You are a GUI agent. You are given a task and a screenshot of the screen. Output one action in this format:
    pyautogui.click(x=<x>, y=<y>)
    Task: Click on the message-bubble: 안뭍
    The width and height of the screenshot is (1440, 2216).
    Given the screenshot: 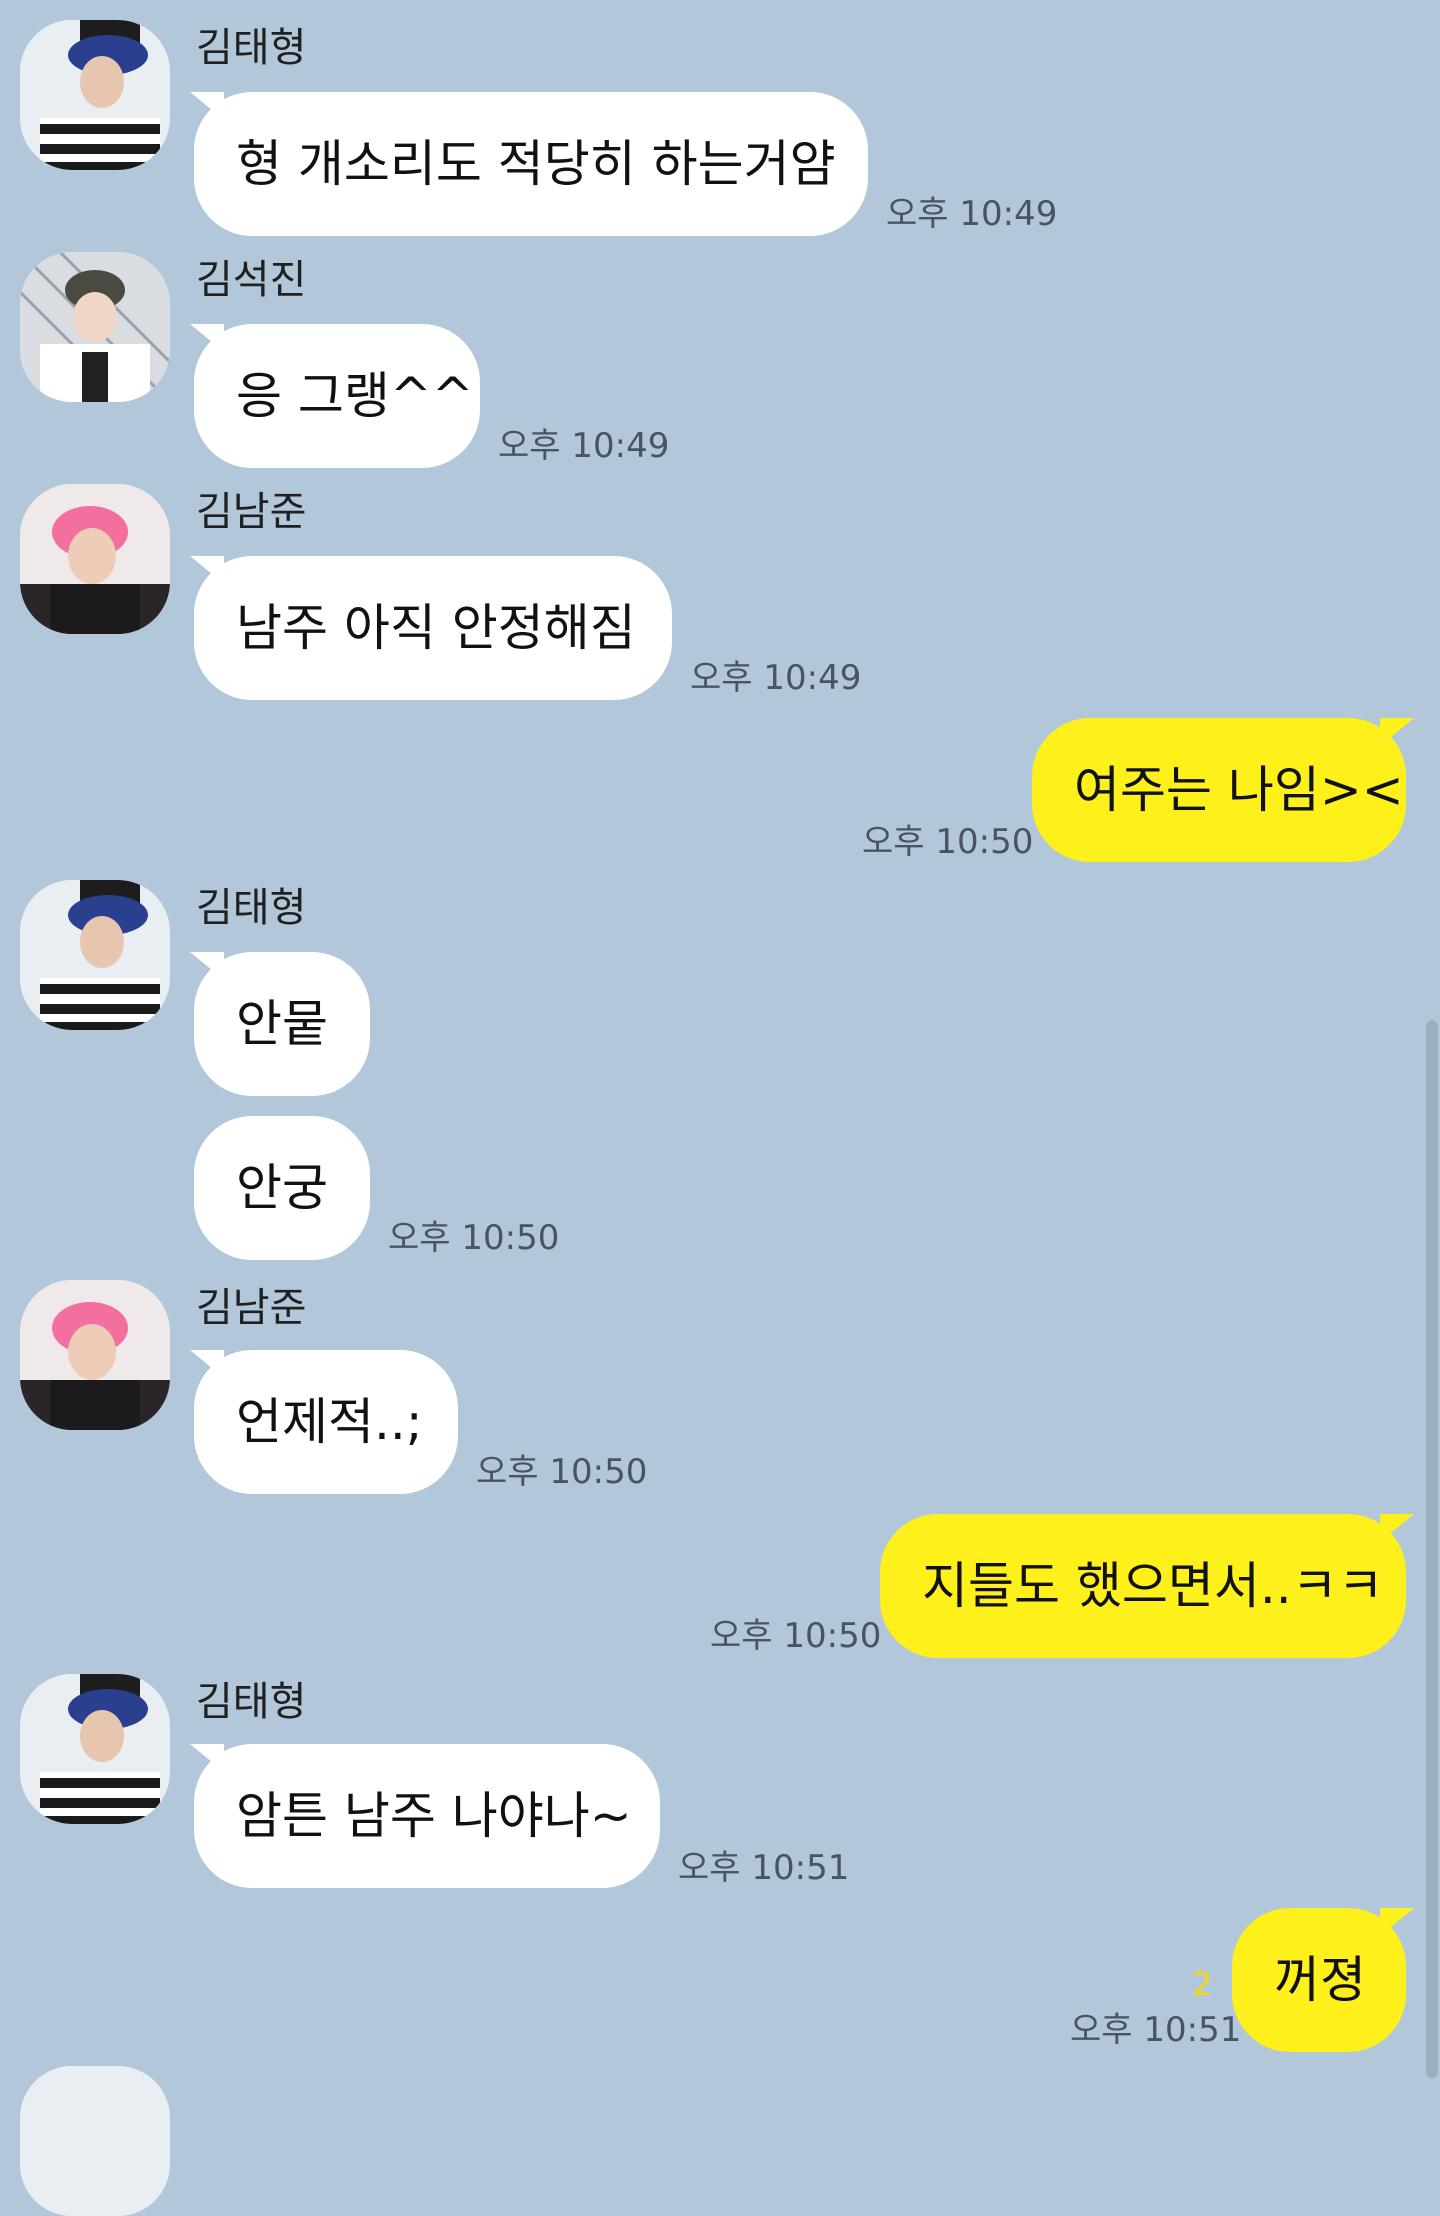 What is the action you would take?
    pyautogui.click(x=282, y=1024)
    